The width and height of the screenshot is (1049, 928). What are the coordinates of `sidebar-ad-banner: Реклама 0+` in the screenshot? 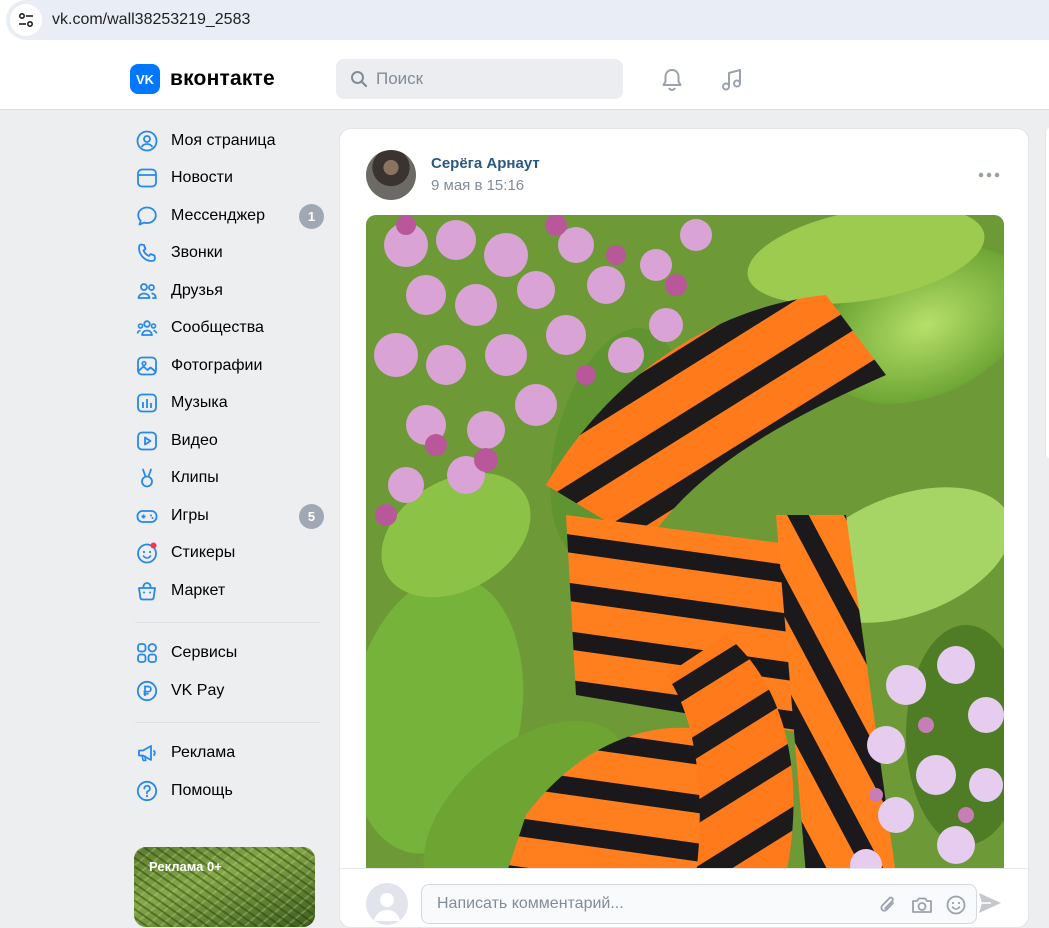 It's located at (224, 887).